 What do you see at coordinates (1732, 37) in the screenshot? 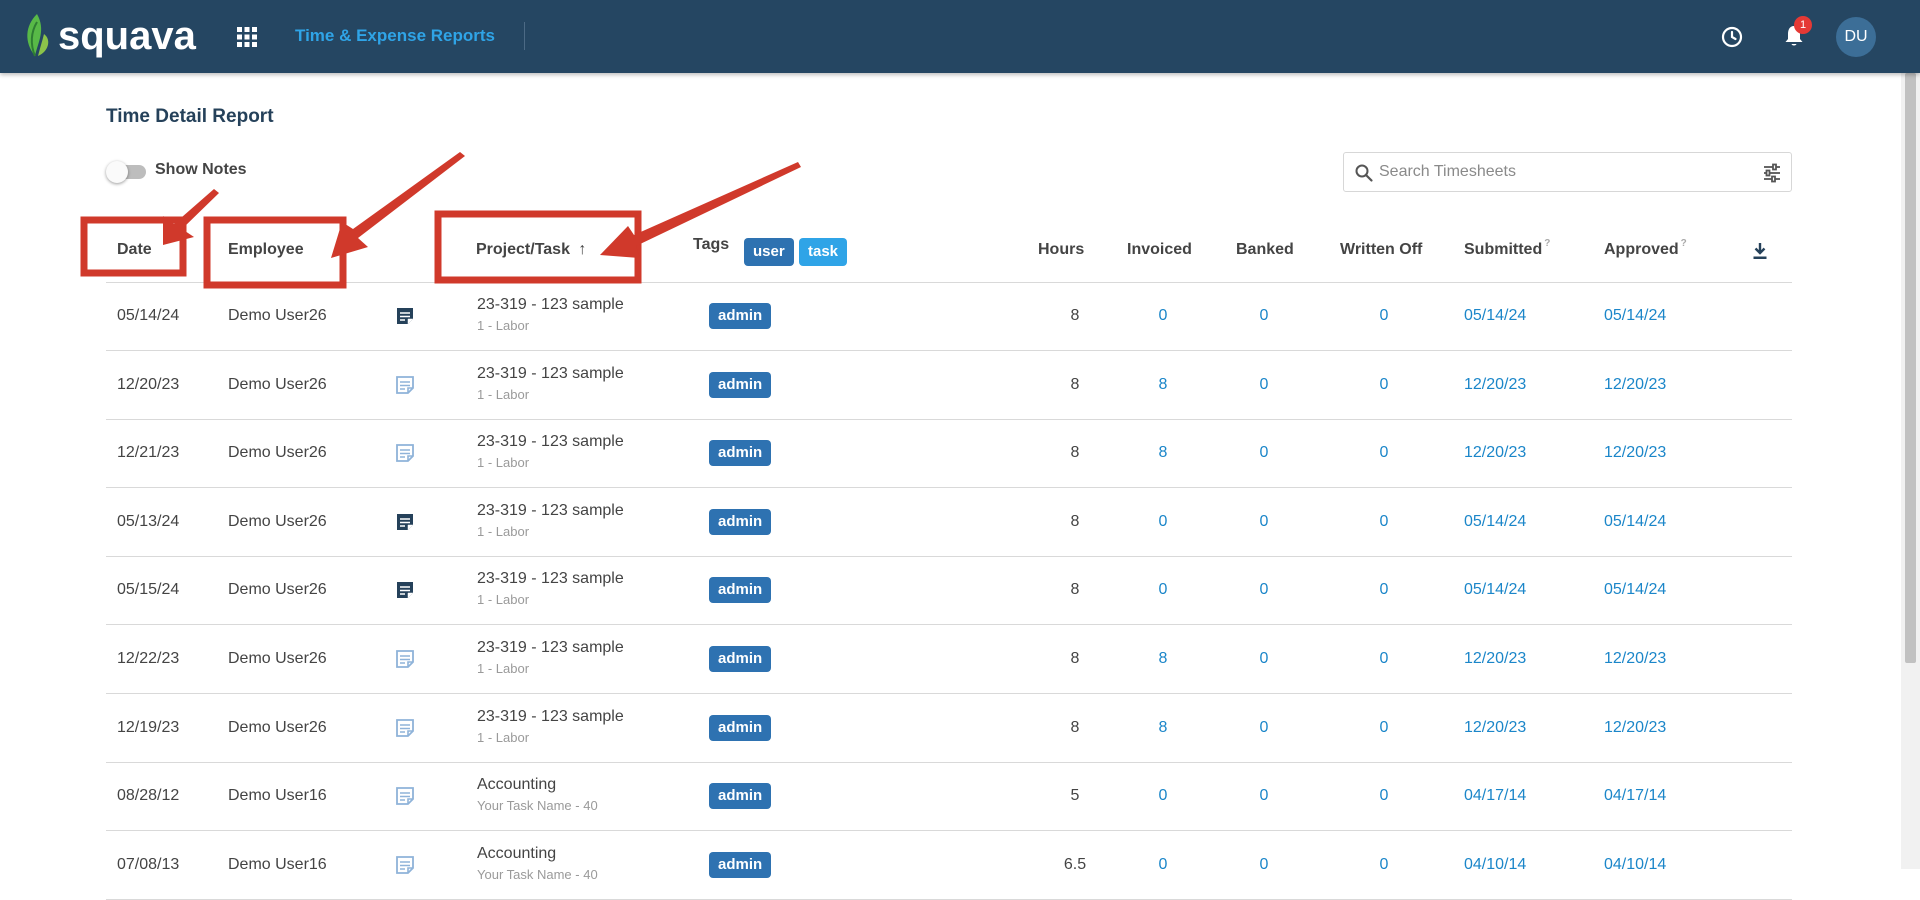
I see `clock-icon` at bounding box center [1732, 37].